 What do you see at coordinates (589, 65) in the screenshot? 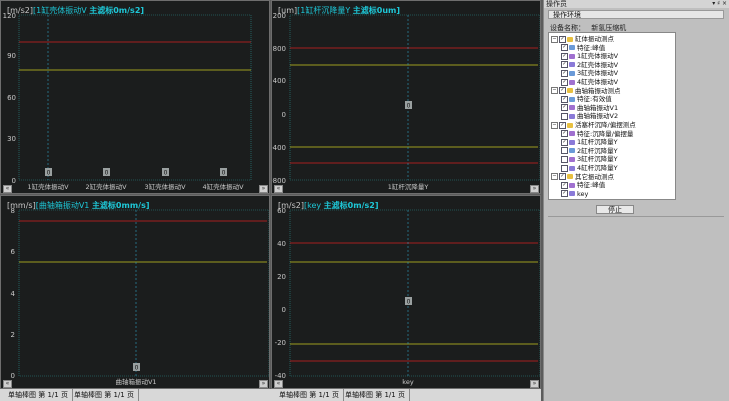
I see `tree-item: ✓ 2缸壳体振动V` at bounding box center [589, 65].